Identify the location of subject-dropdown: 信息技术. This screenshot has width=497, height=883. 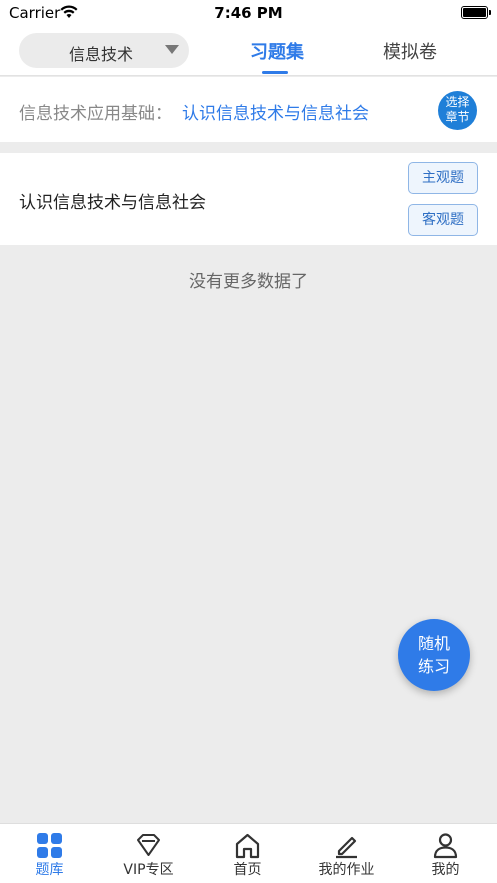
(104, 50).